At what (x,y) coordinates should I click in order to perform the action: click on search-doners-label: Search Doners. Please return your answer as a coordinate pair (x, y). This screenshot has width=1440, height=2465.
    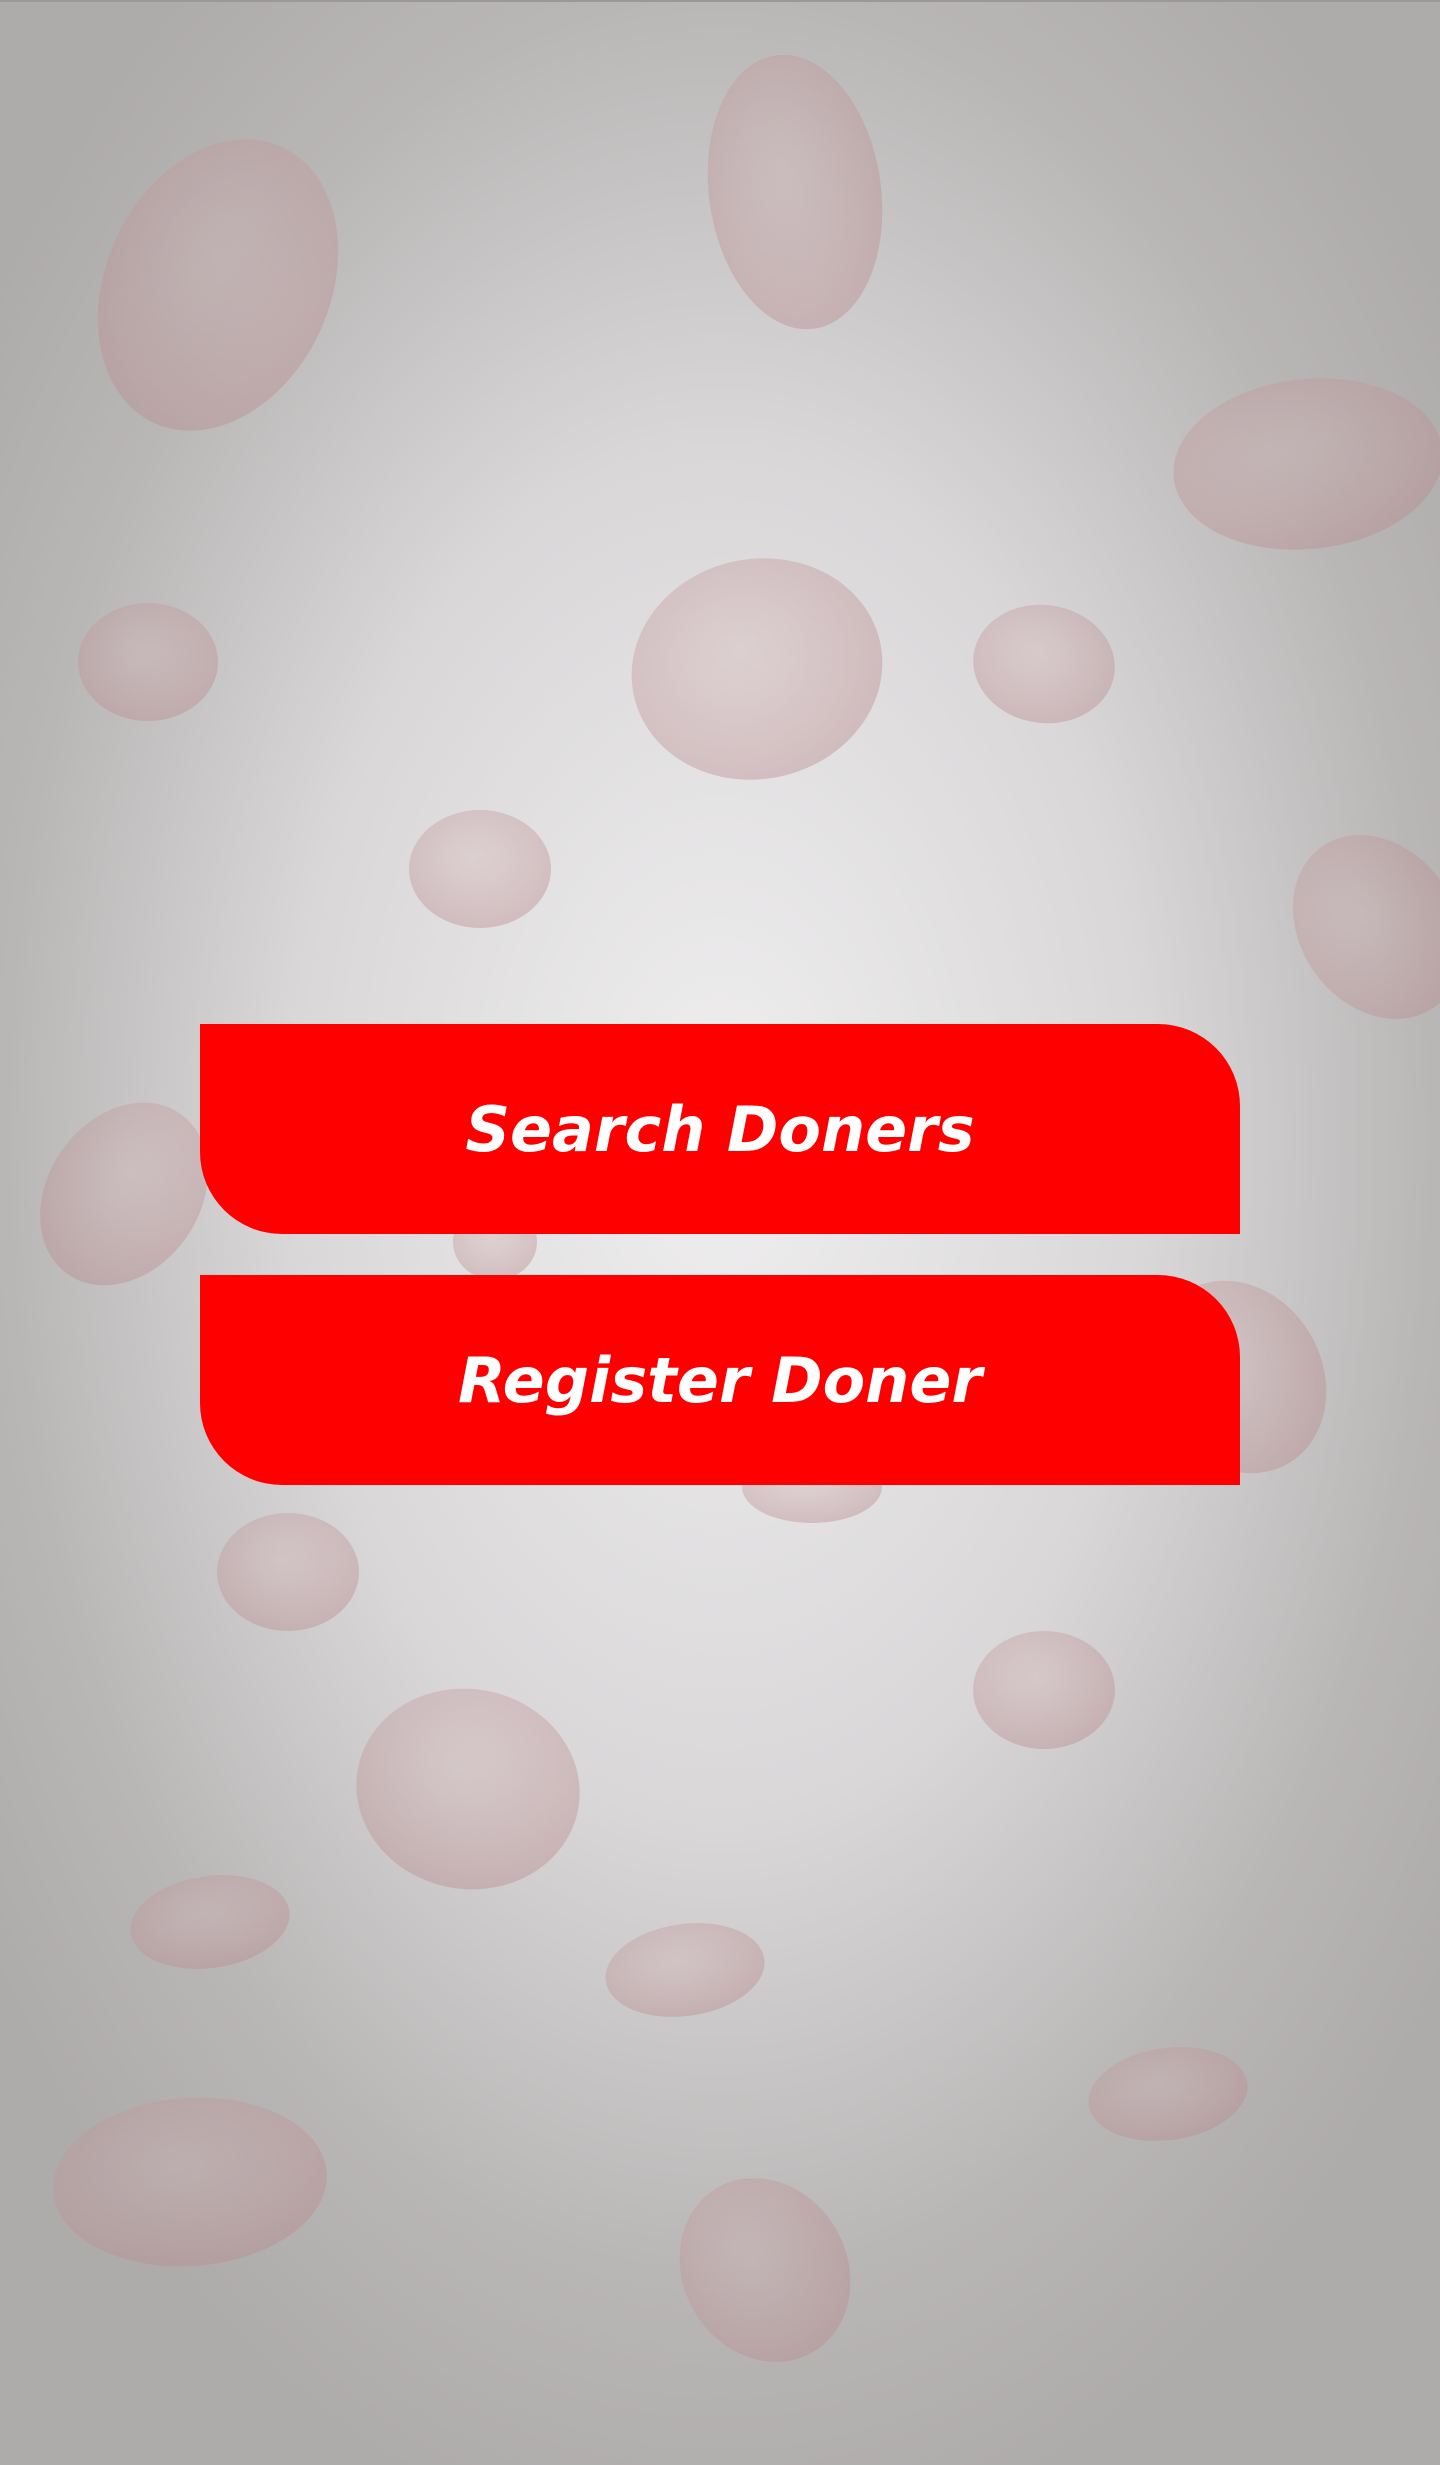
    Looking at the image, I should click on (720, 1129).